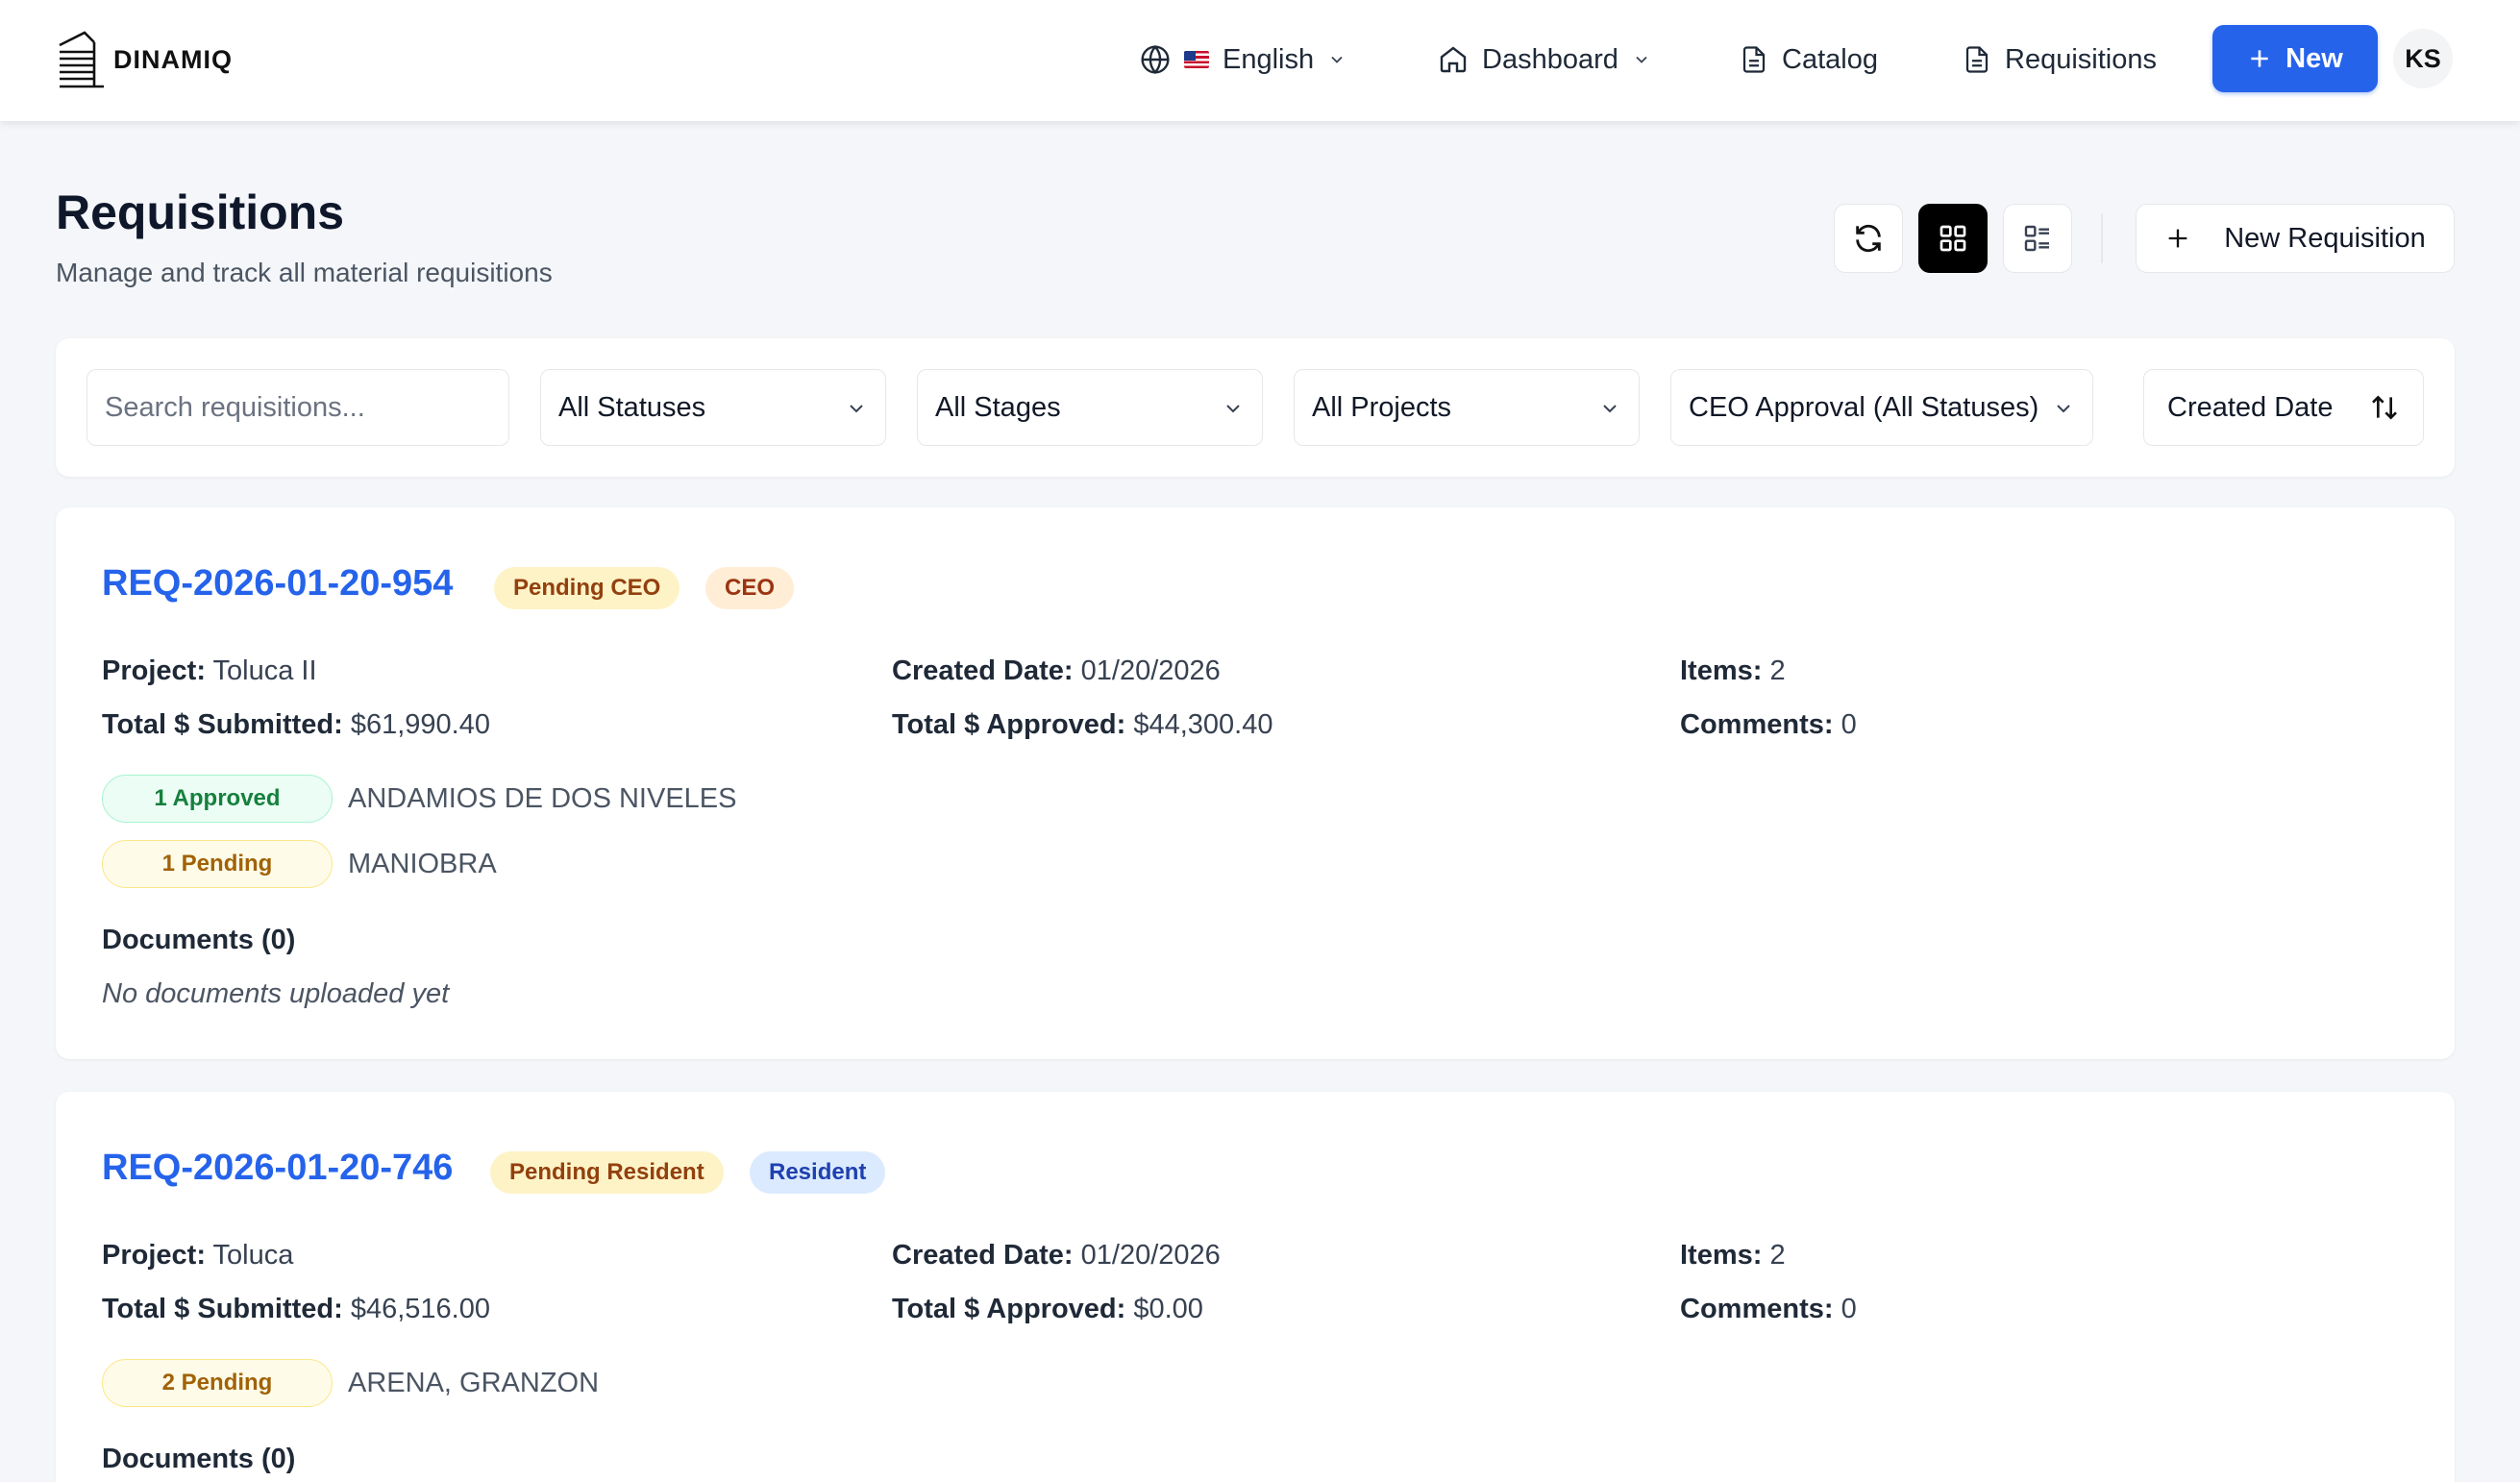 The image size is (2520, 1482). I want to click on refresh-icon, so click(1869, 238).